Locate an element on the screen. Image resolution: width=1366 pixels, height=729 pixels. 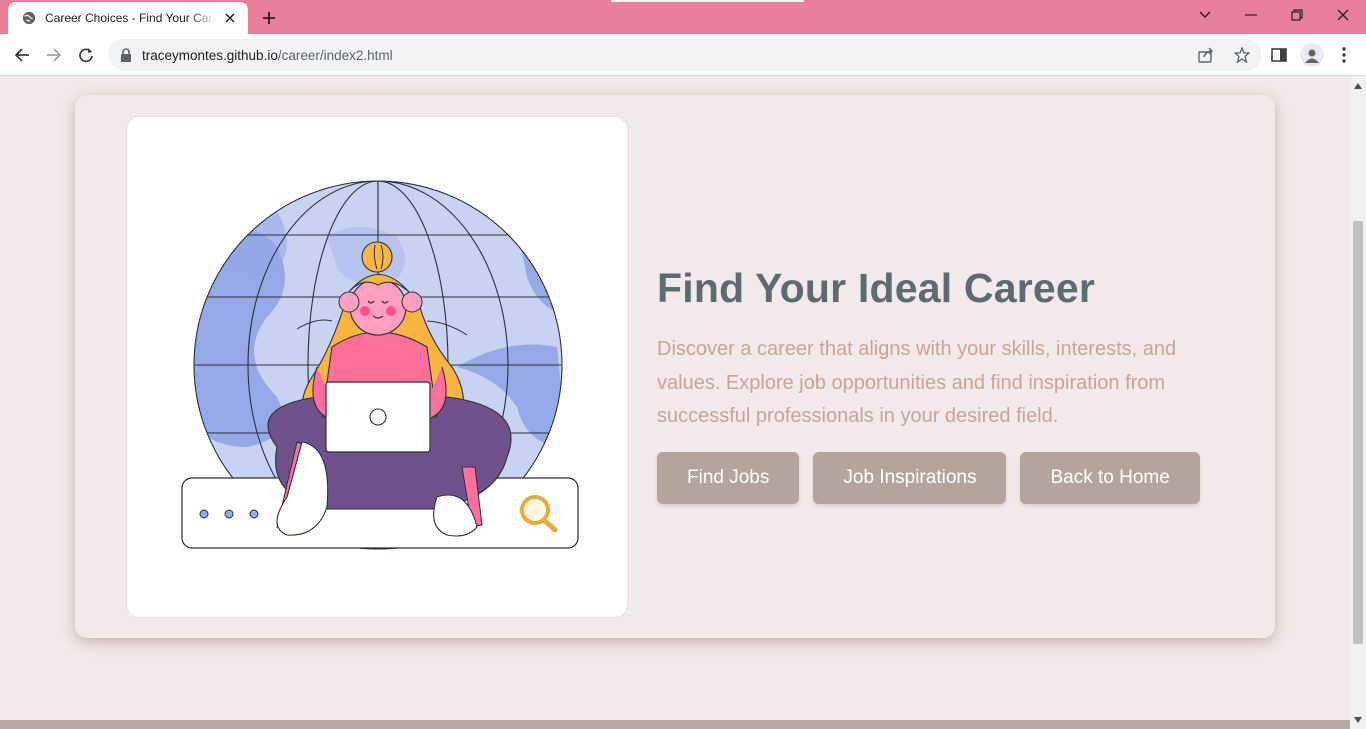
tab-search-icon is located at coordinates (1205, 15).